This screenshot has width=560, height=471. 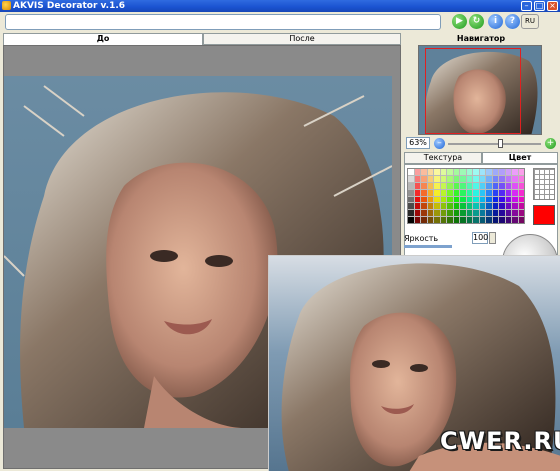 I want to click on help-button: ?, so click(x=512, y=21).